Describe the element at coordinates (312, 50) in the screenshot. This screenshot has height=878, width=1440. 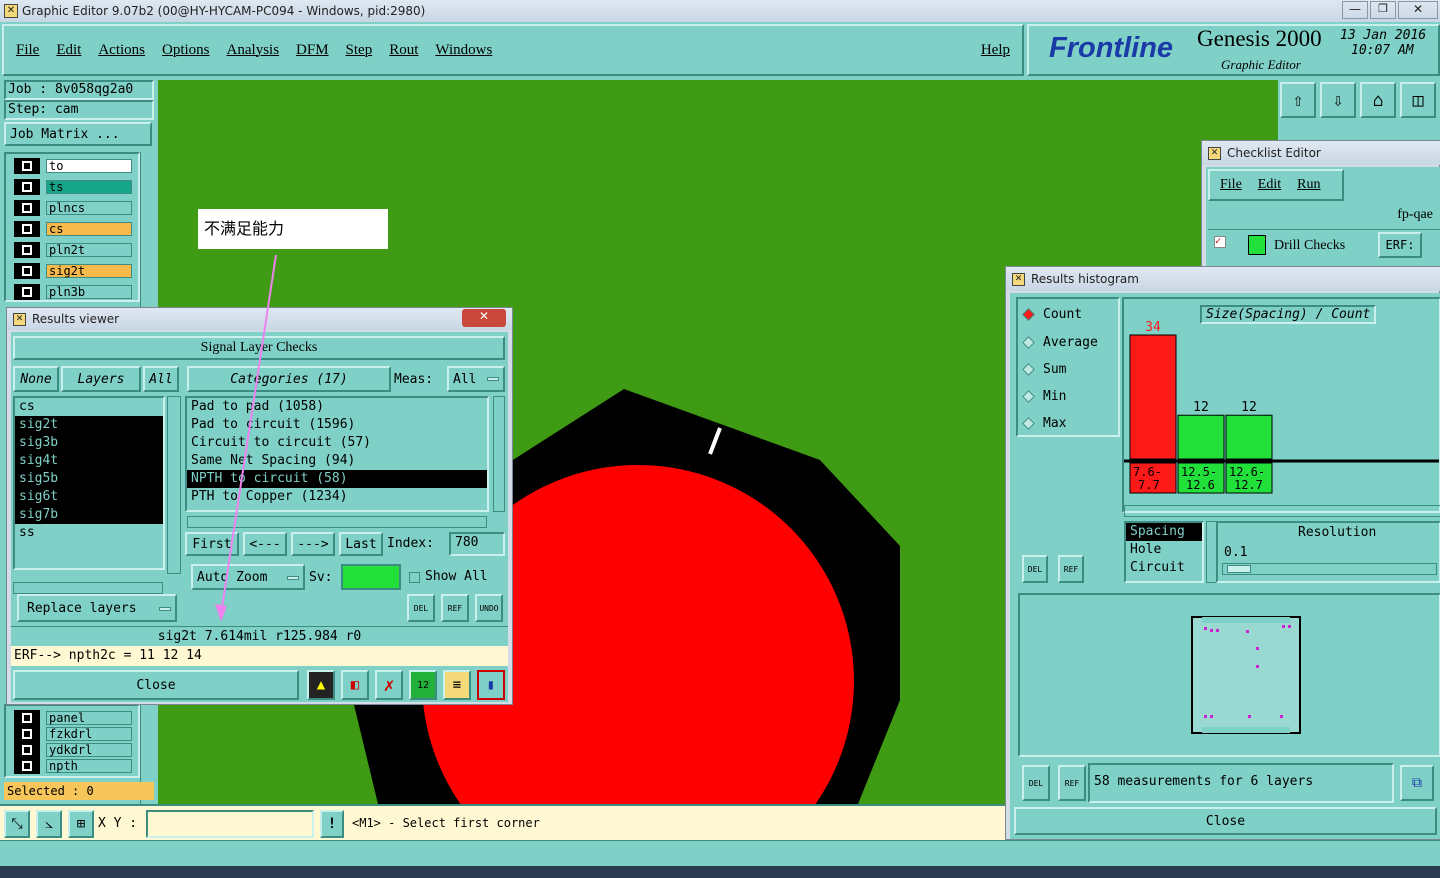
I see `menu-dfm: DFM` at that location.